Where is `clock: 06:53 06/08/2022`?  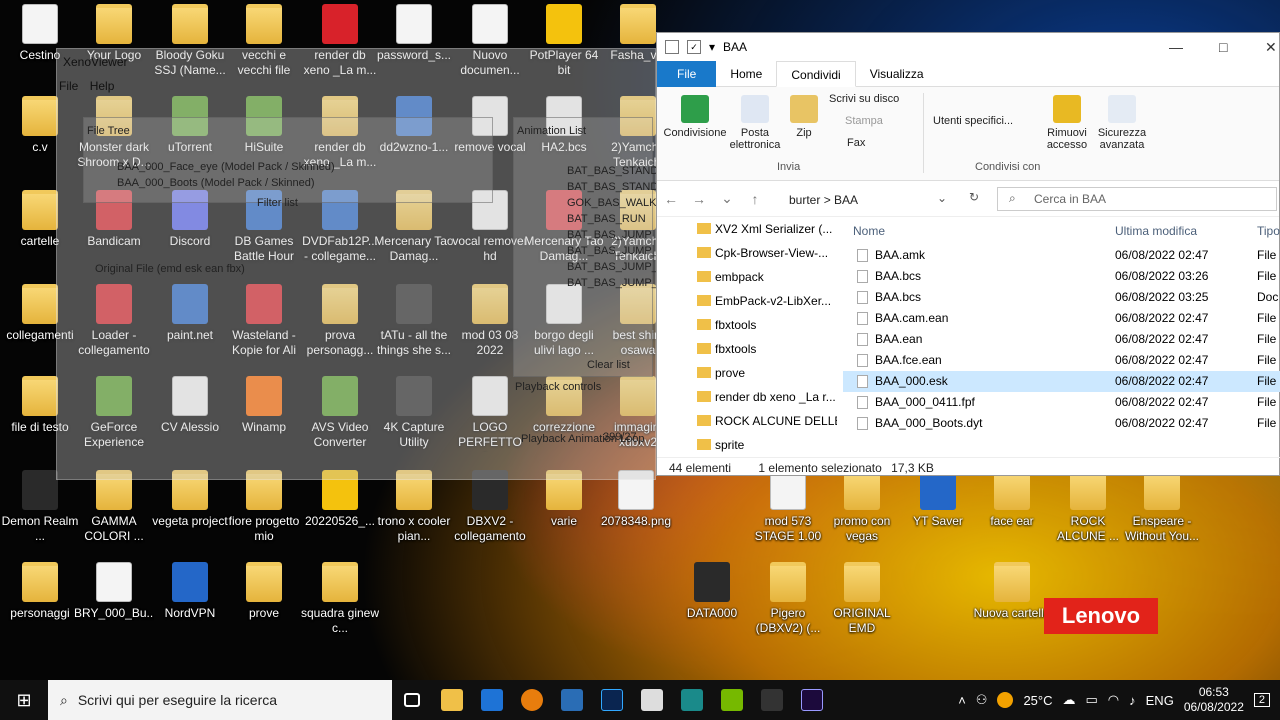 clock: 06:53 06/08/2022 is located at coordinates (1214, 700).